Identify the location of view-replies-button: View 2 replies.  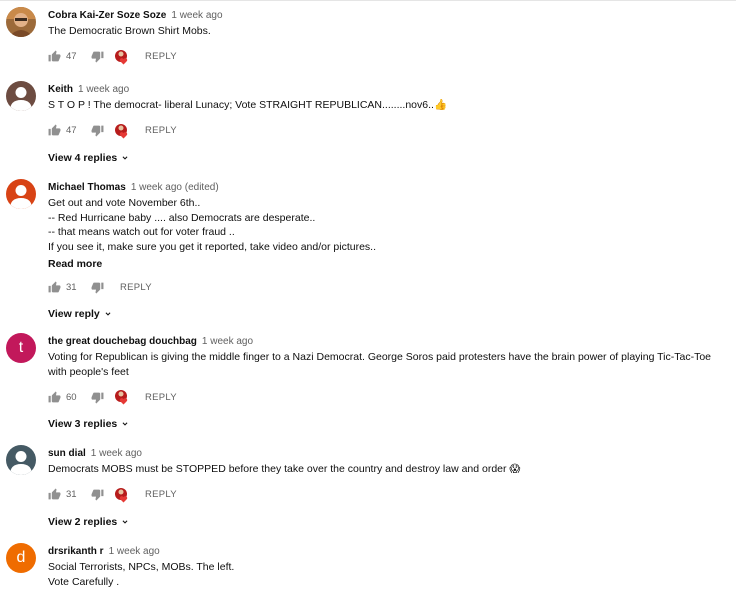
(89, 522).